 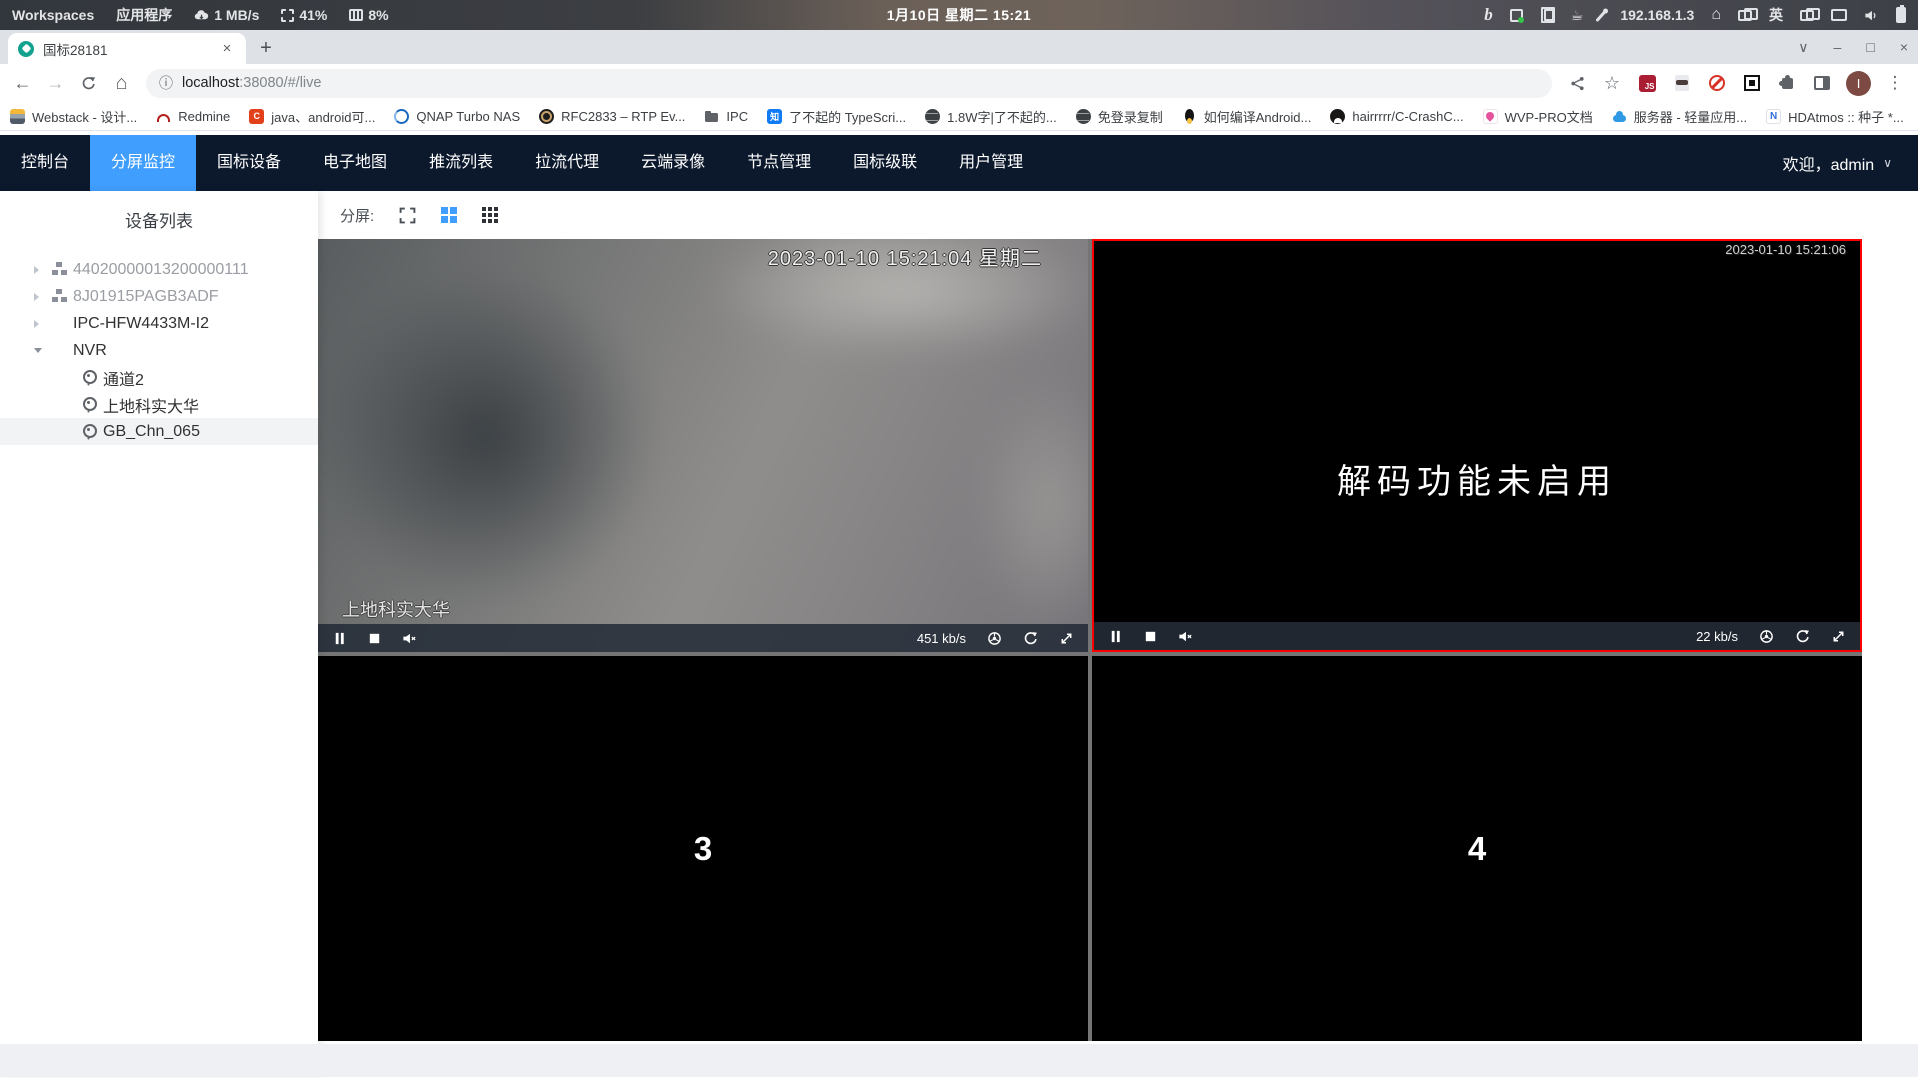 I want to click on share-icon, so click(x=1577, y=83).